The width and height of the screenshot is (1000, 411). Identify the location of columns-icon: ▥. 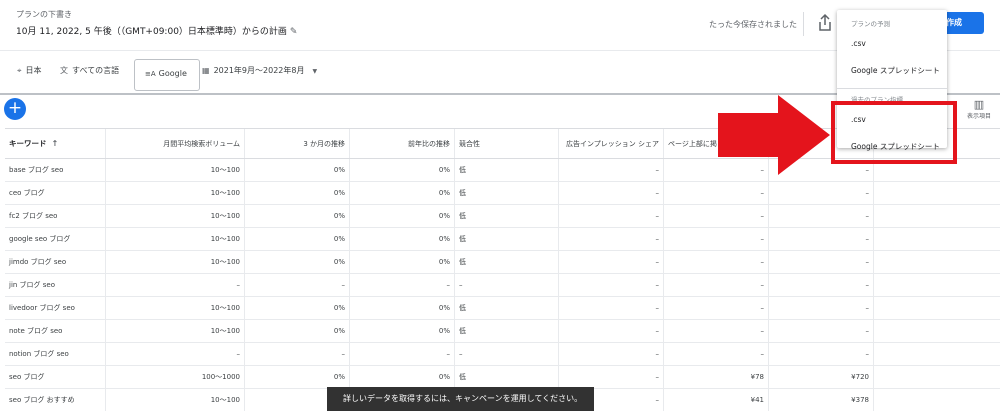
(979, 104).